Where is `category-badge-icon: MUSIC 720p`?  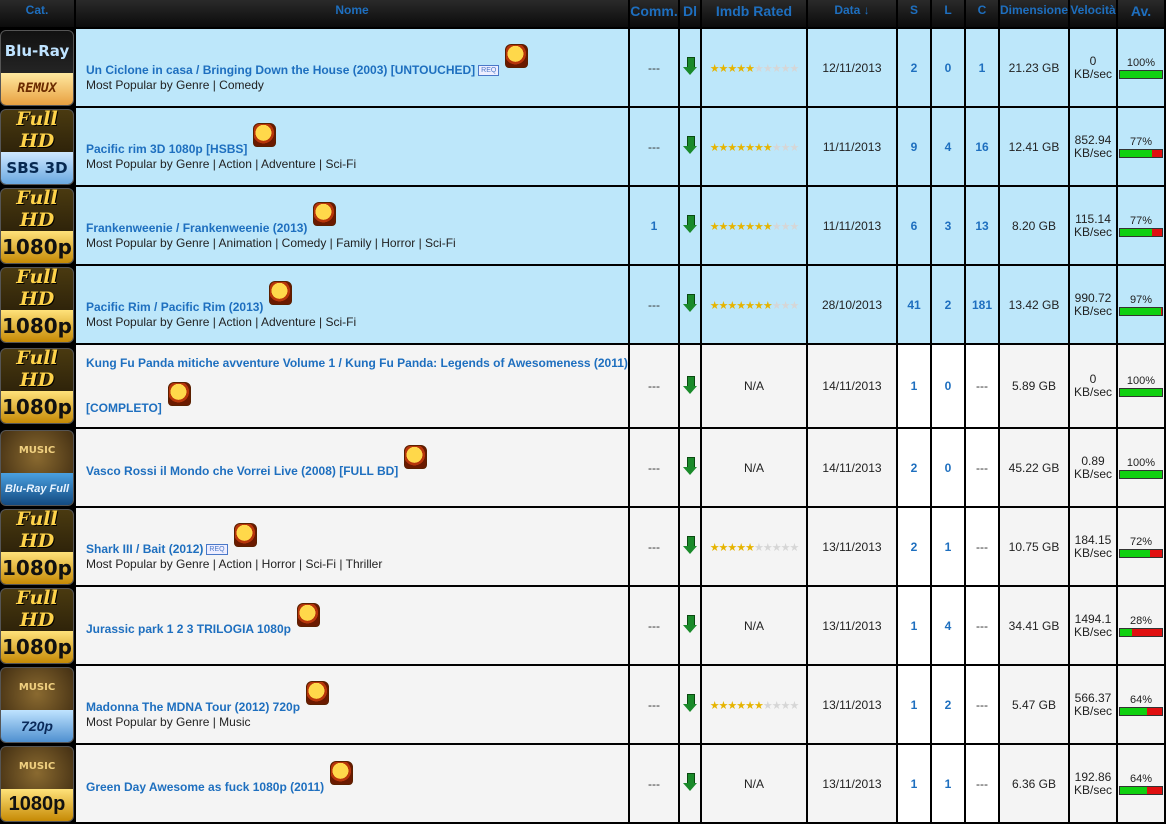
category-badge-icon: MUSIC 720p is located at coordinates (37, 704).